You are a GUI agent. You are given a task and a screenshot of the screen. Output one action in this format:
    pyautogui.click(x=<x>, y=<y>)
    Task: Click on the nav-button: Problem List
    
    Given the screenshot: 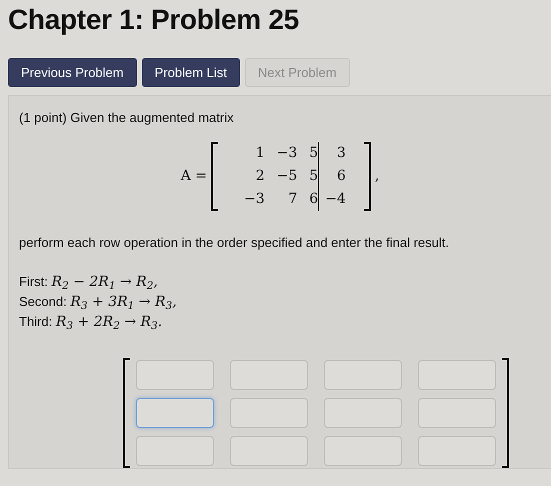 What is the action you would take?
    pyautogui.click(x=191, y=72)
    